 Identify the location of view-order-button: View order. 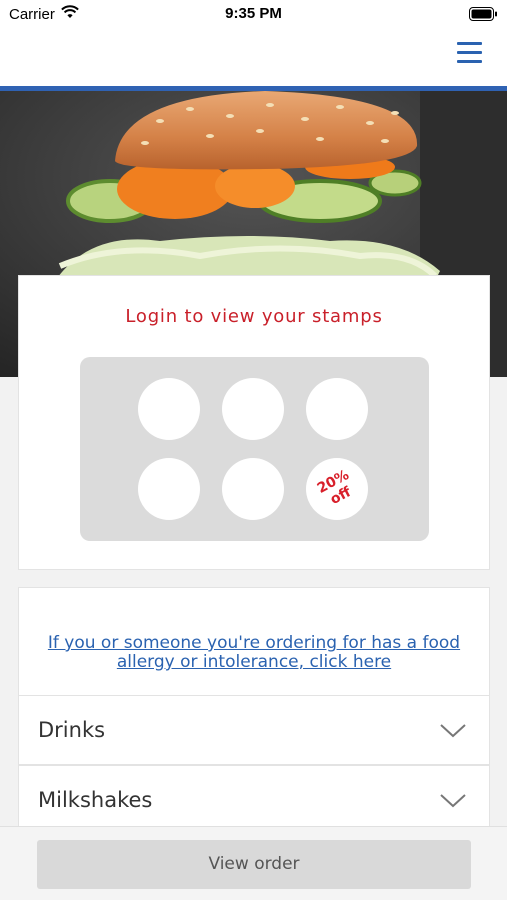
(254, 864).